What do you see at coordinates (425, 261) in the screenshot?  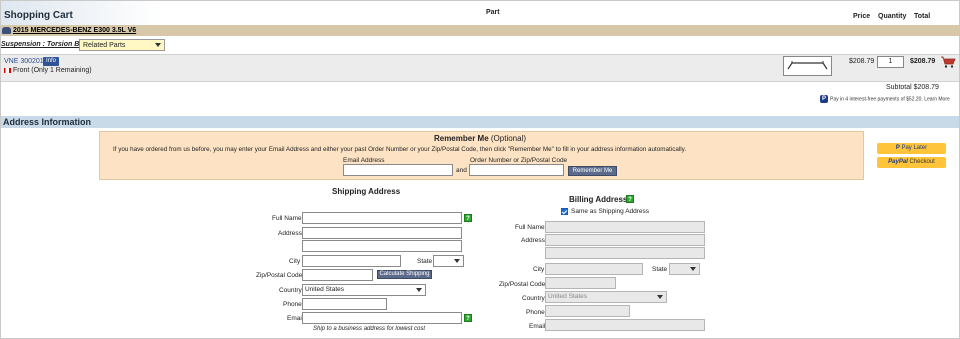 I see `ship-state-label: State` at bounding box center [425, 261].